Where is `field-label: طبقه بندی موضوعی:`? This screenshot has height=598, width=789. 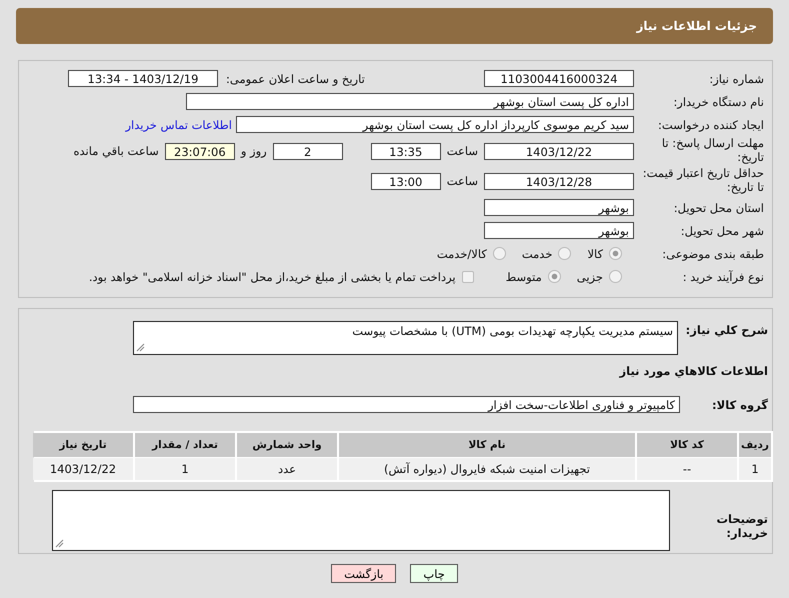 field-label: طبقه بندی موضوعی: is located at coordinates (712, 253).